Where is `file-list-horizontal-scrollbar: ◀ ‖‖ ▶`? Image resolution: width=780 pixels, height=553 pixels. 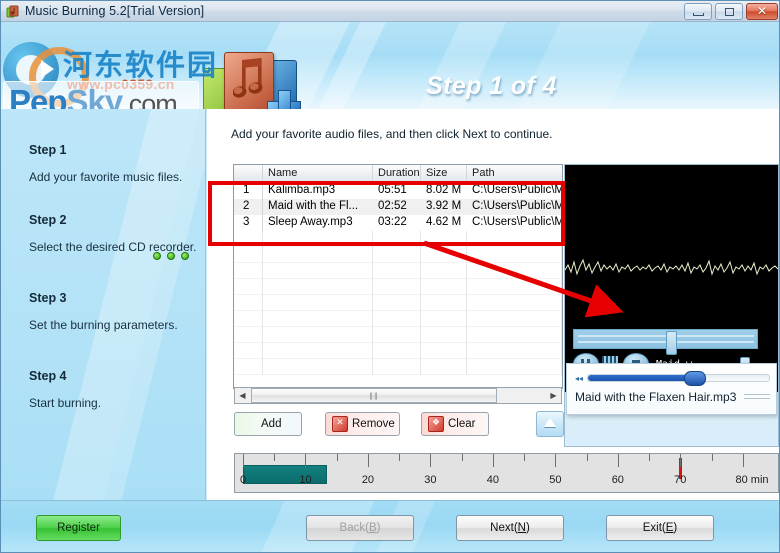 file-list-horizontal-scrollbar: ◀ ‖‖ ▶ is located at coordinates (398, 395).